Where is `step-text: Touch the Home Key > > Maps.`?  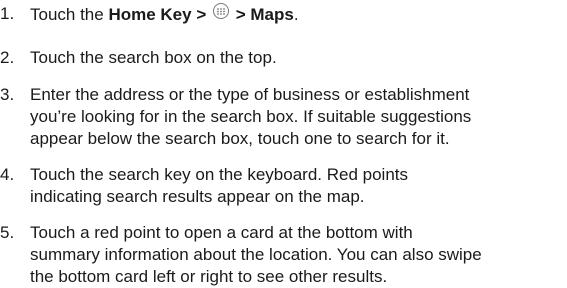 step-text: Touch the Home Key > > Maps. is located at coordinates (296, 14).